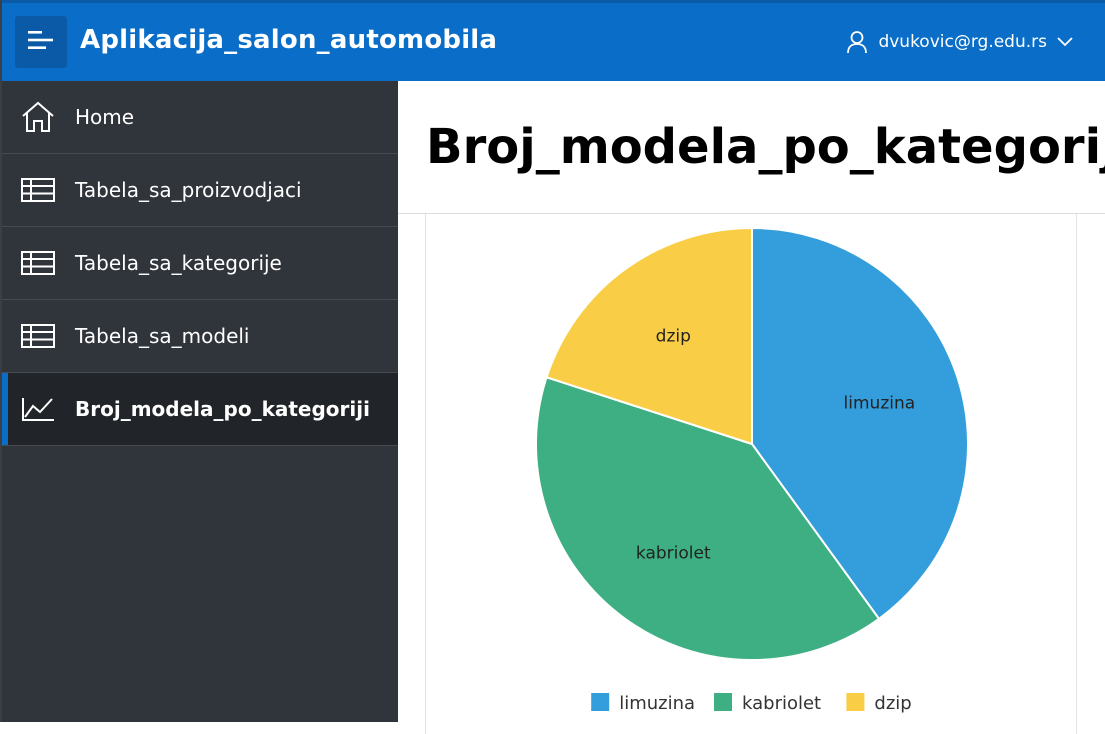  What do you see at coordinates (38, 409) in the screenshot?
I see `line-chart-icon` at bounding box center [38, 409].